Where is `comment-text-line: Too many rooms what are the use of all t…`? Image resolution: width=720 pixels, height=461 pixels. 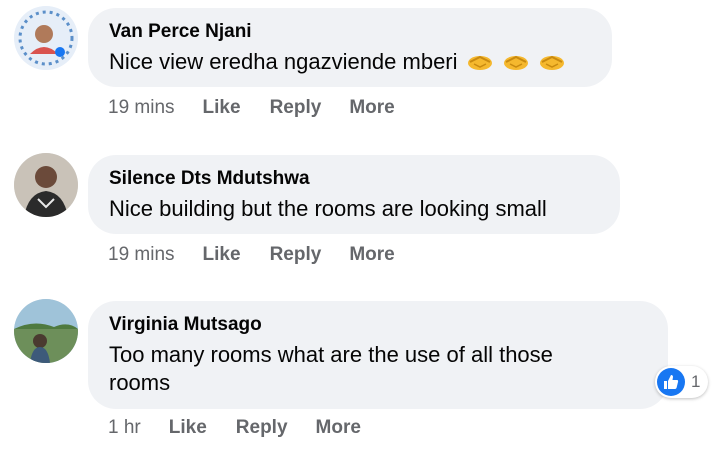
comment-text-line: Too many rooms what are the use of all t… is located at coordinates (331, 354).